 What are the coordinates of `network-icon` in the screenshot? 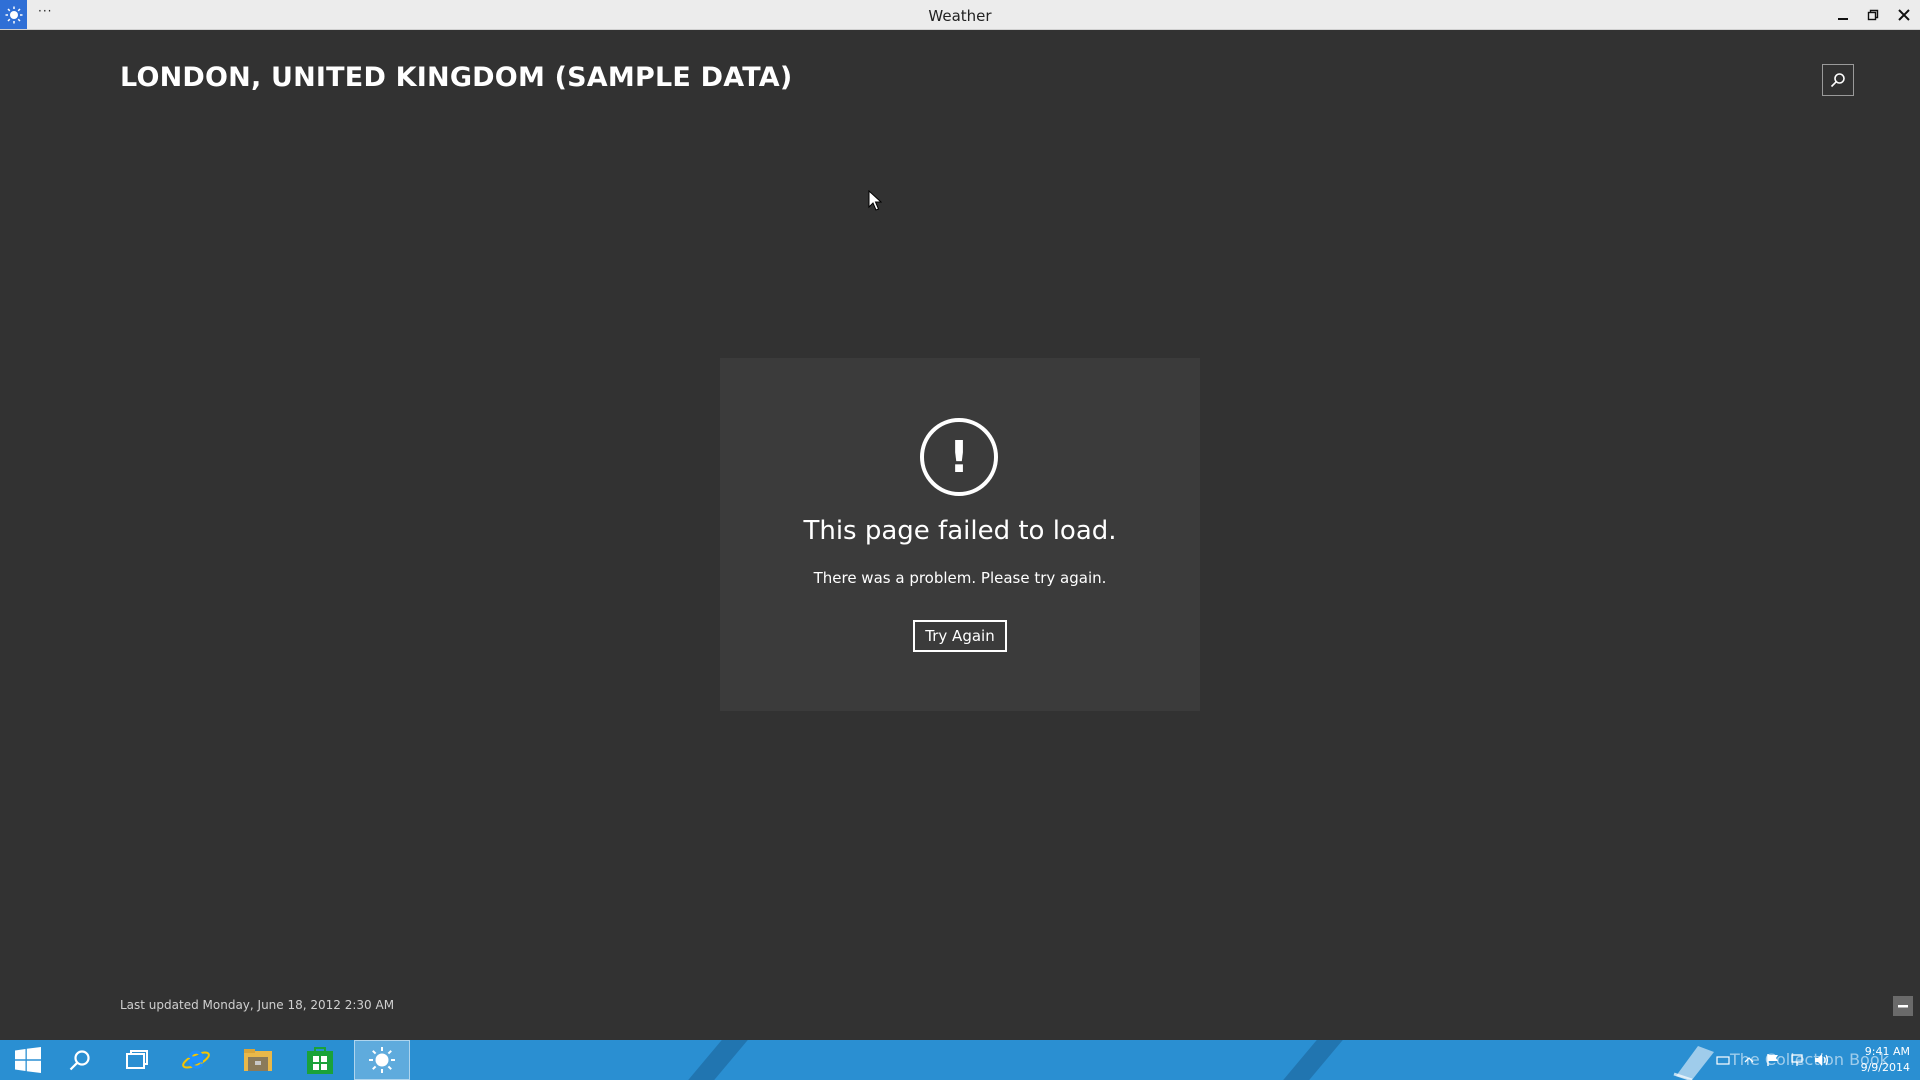 It's located at (1797, 1060).